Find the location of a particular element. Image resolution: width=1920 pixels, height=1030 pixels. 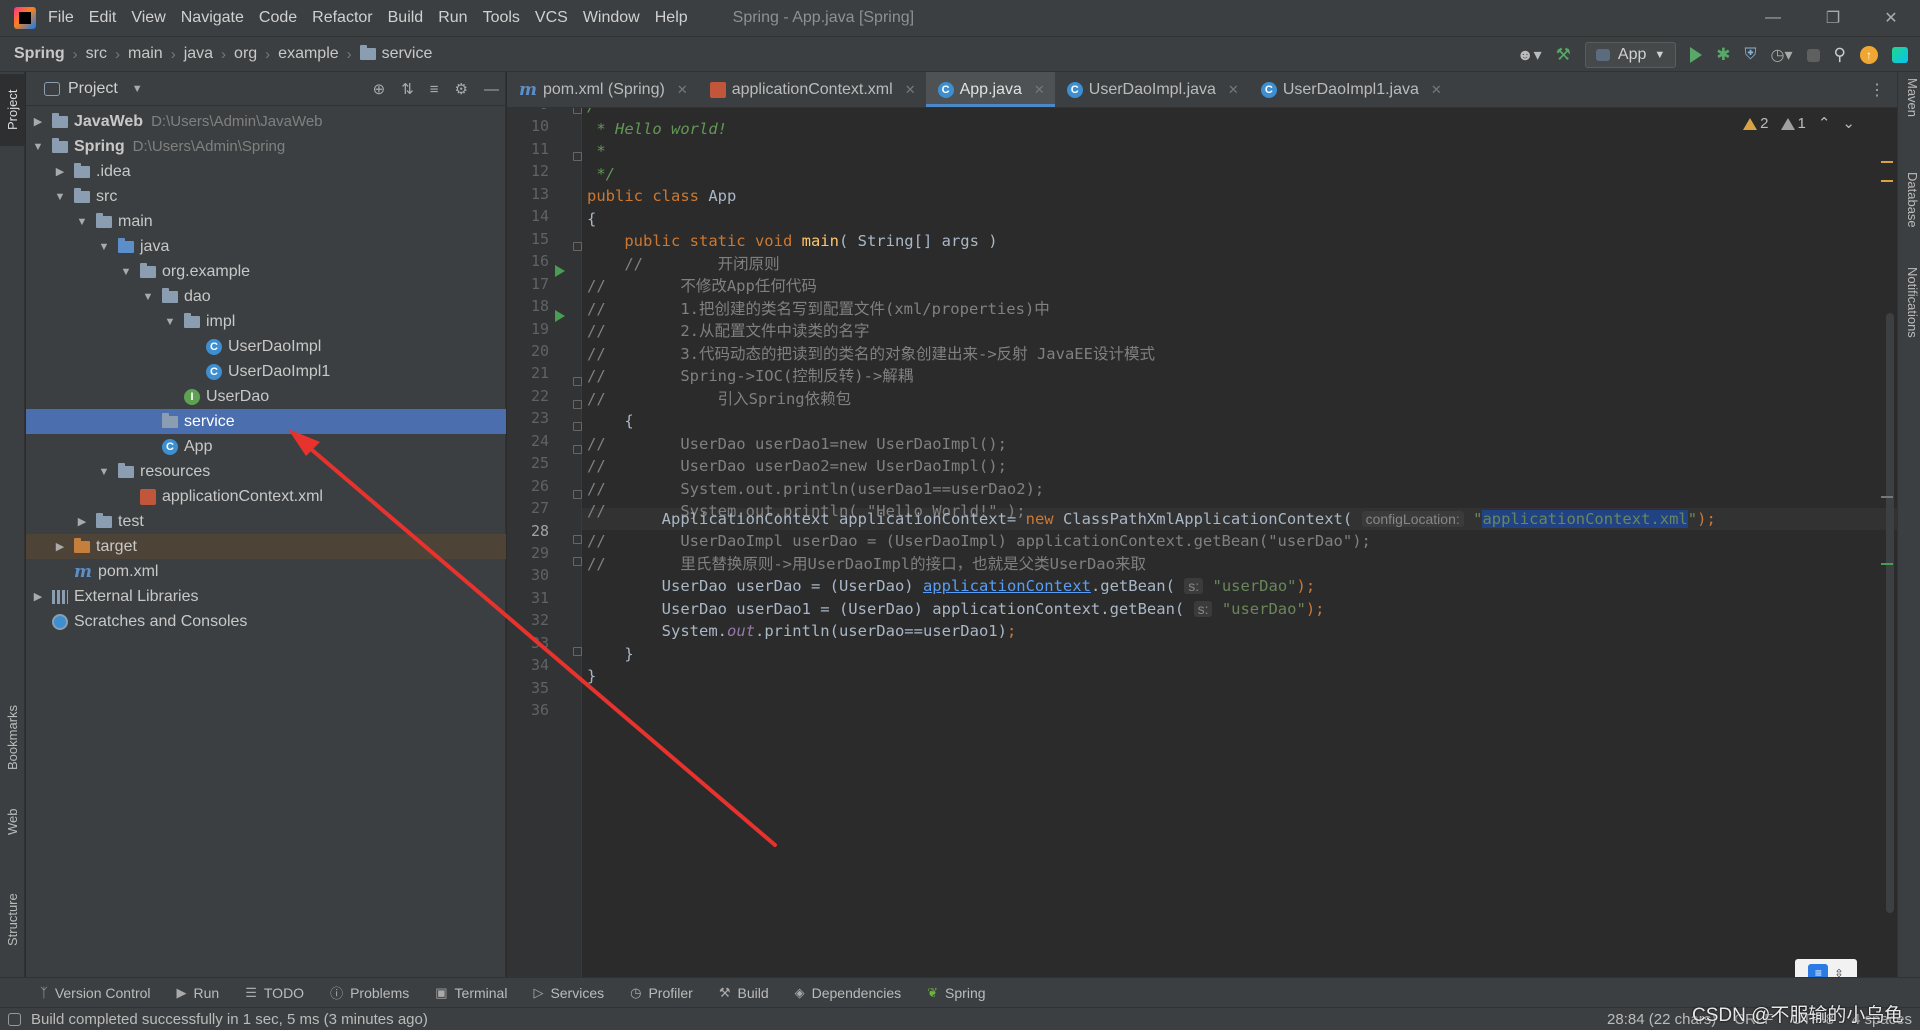

menu-code: Code is located at coordinates (278, 18).